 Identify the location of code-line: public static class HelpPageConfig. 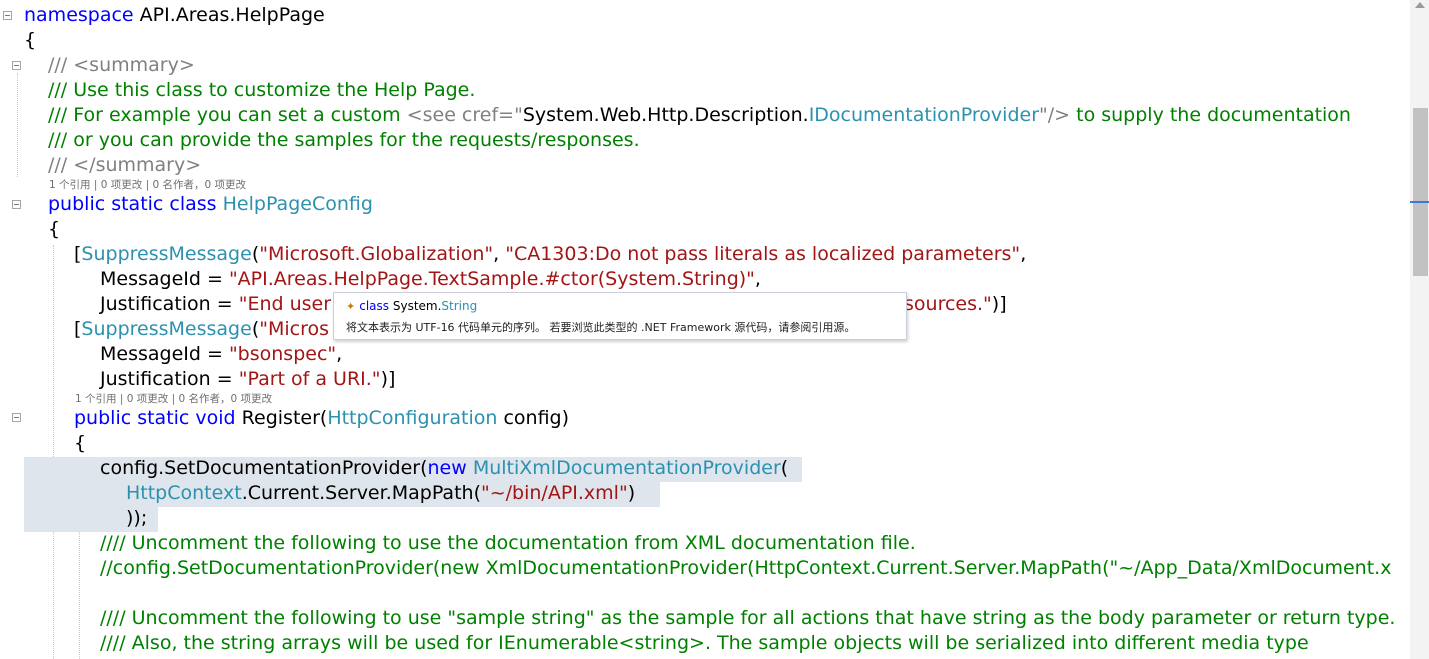
(210, 204).